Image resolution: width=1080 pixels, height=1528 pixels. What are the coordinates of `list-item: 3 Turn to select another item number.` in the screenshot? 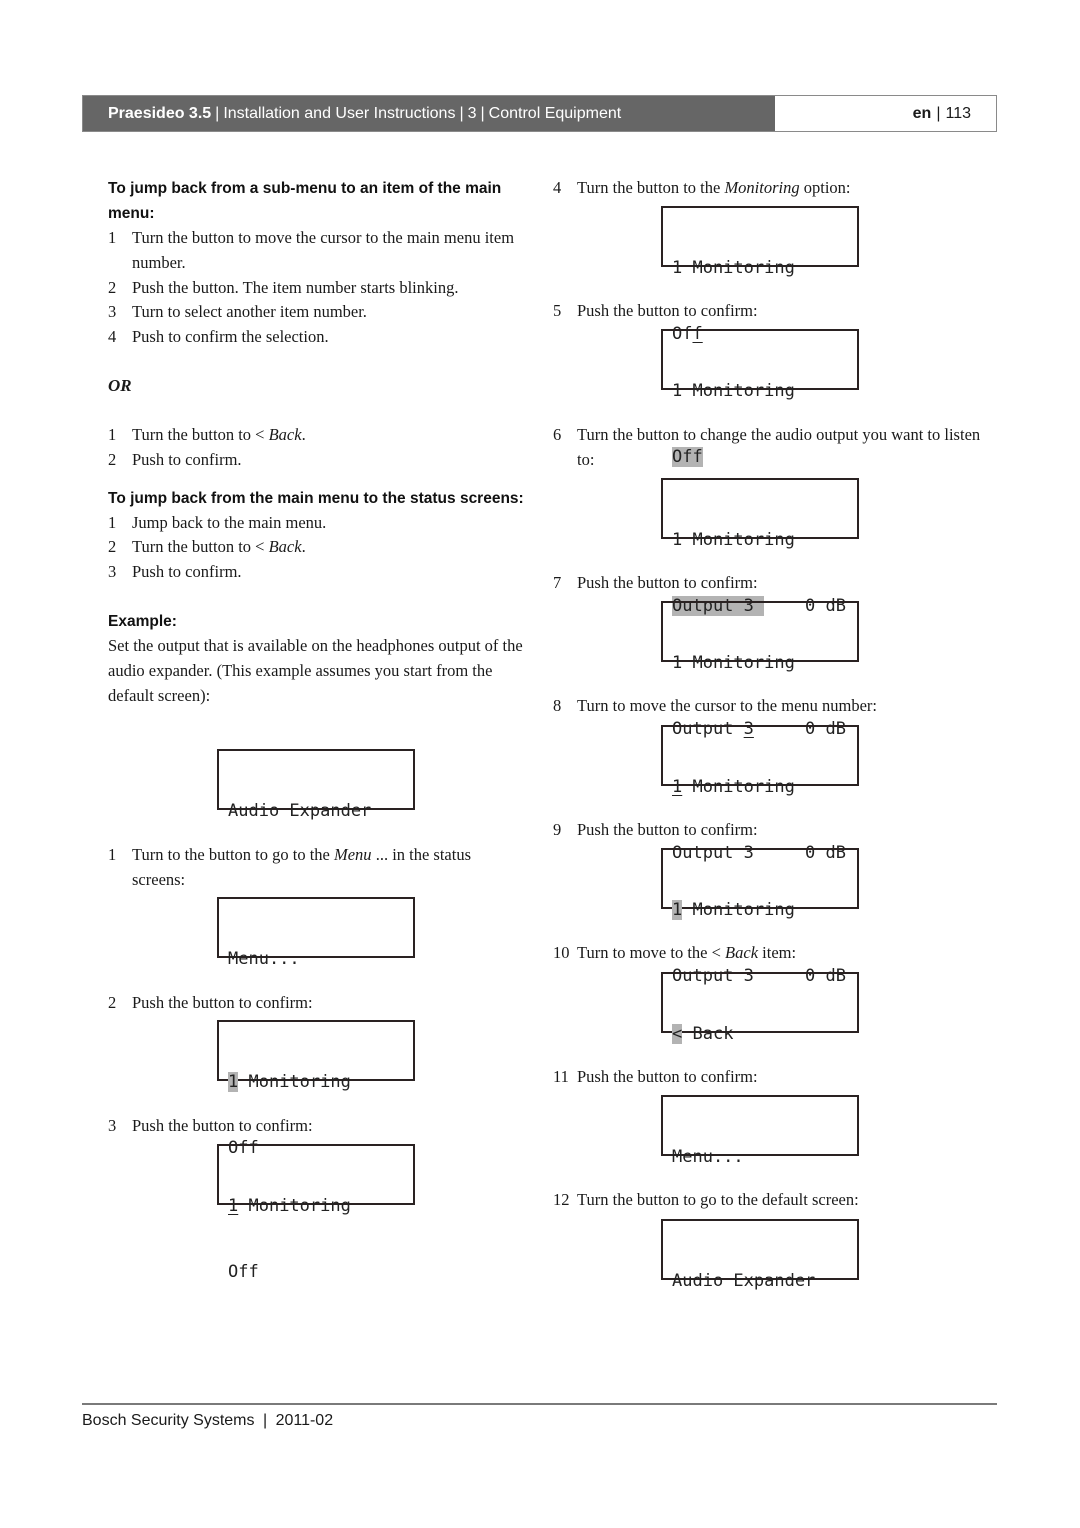 It's located at (318, 312).